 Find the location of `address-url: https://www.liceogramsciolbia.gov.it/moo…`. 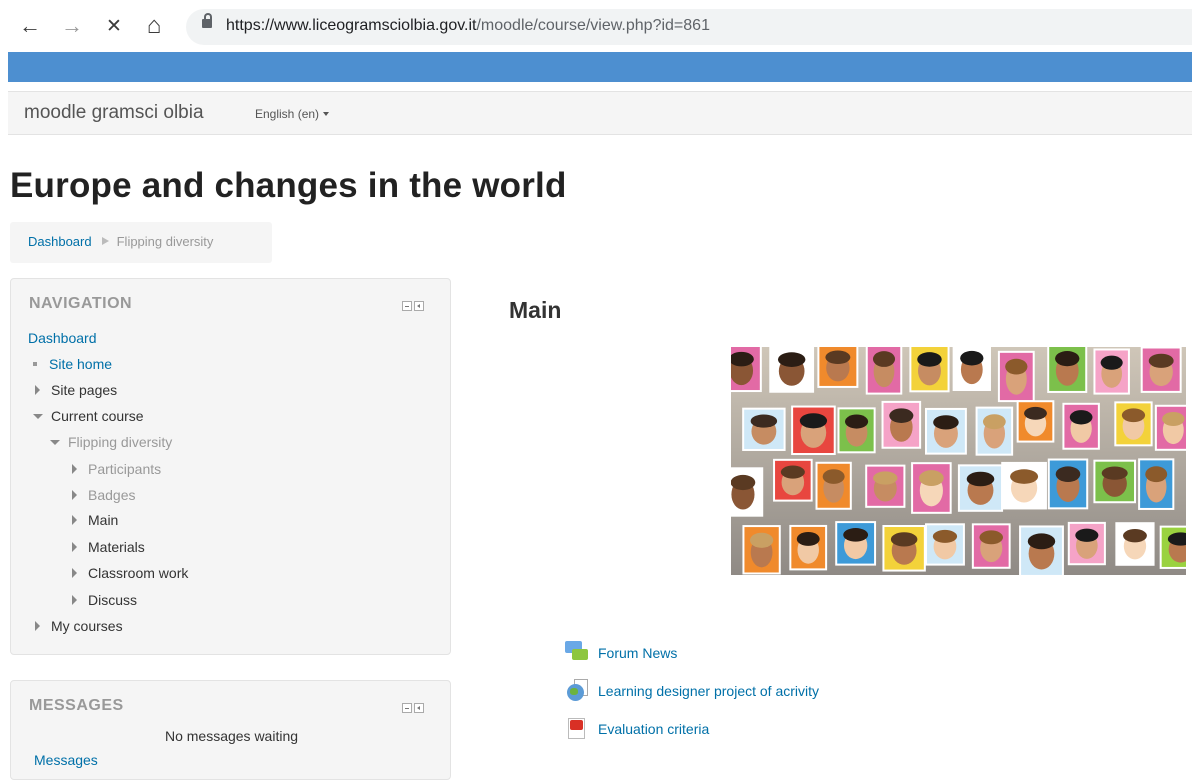

address-url: https://www.liceogramsciolbia.gov.it/moo… is located at coordinates (468, 26).